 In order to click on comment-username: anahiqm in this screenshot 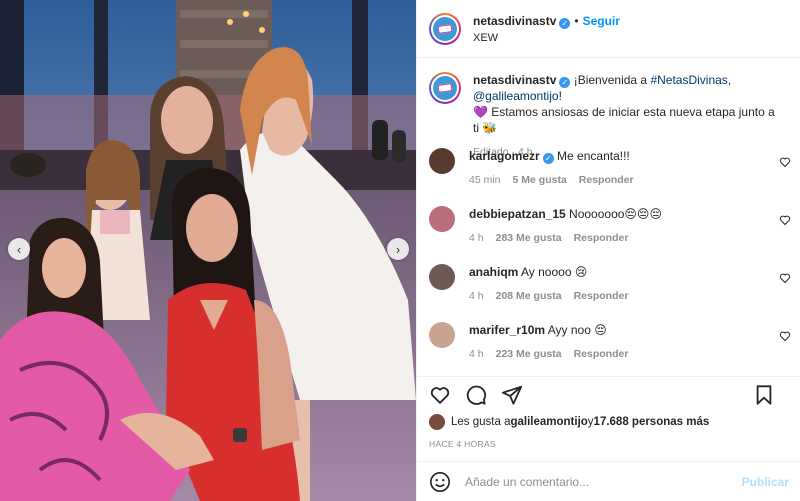, I will do `click(493, 272)`.